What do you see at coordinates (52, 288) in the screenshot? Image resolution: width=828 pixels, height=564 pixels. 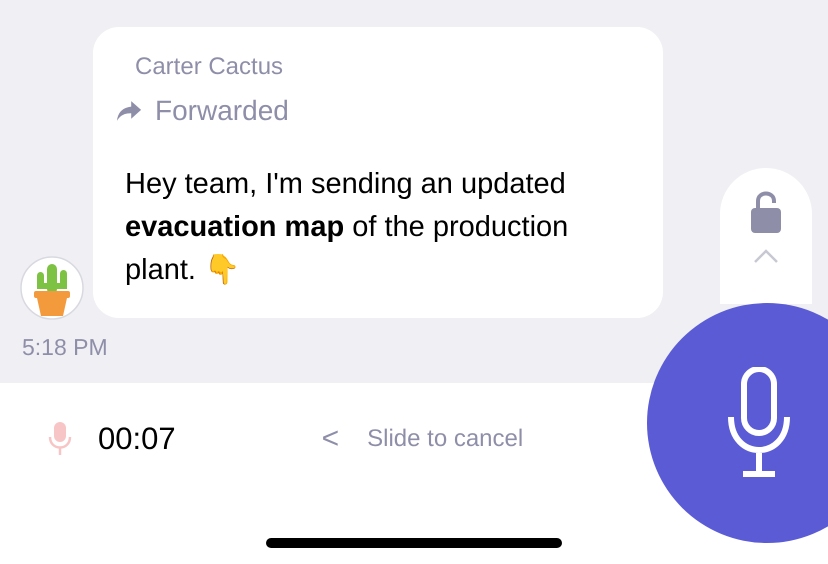 I see `cactus-avatar-icon` at bounding box center [52, 288].